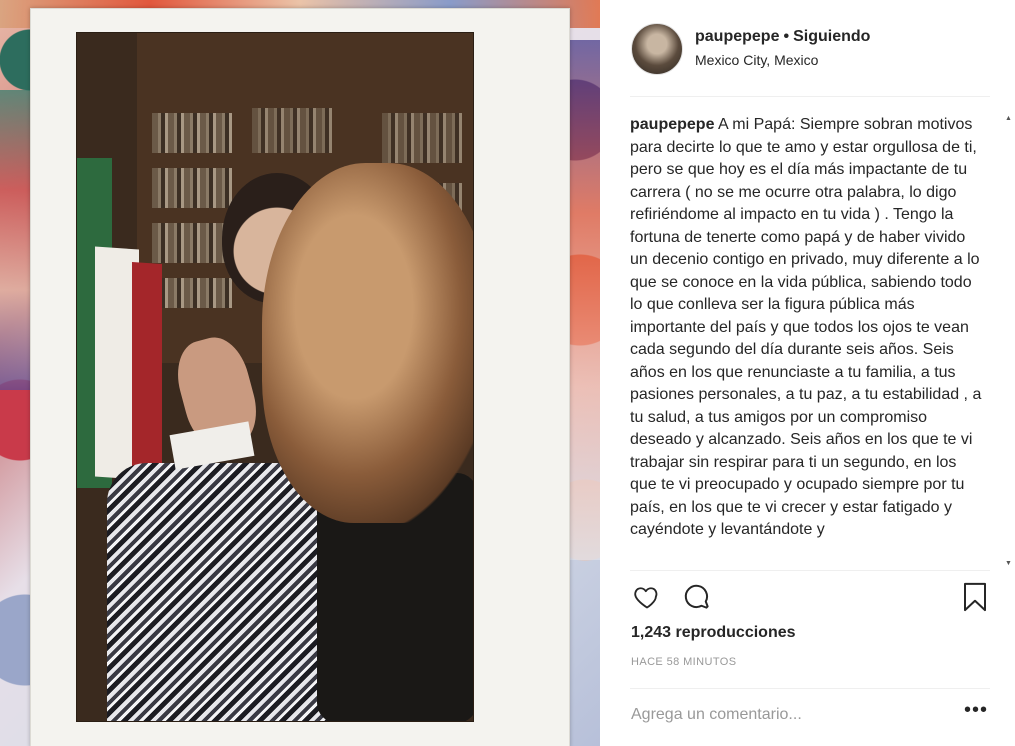 Image resolution: width=1015 pixels, height=746 pixels. I want to click on more-options-icon: •••, so click(976, 712).